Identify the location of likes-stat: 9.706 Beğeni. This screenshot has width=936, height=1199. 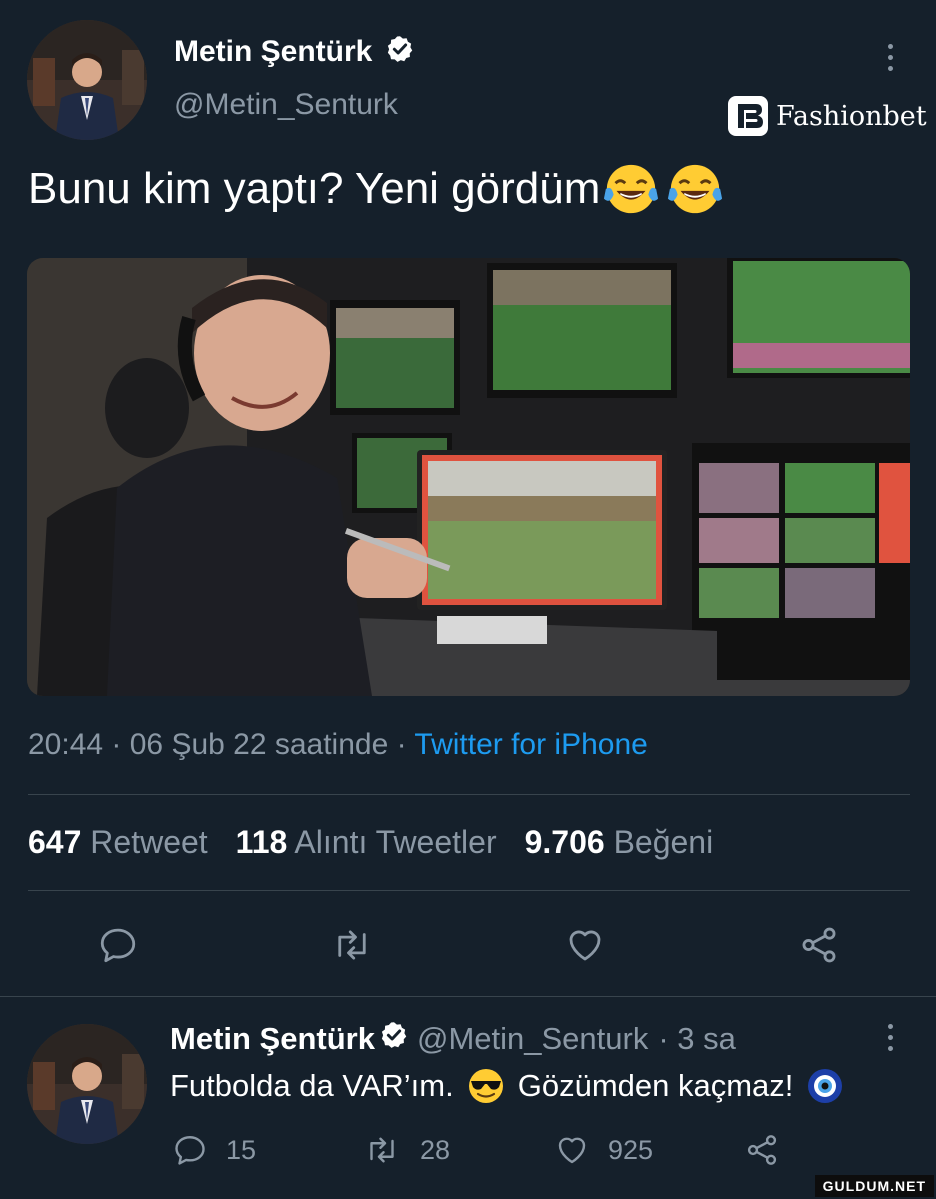
(619, 842).